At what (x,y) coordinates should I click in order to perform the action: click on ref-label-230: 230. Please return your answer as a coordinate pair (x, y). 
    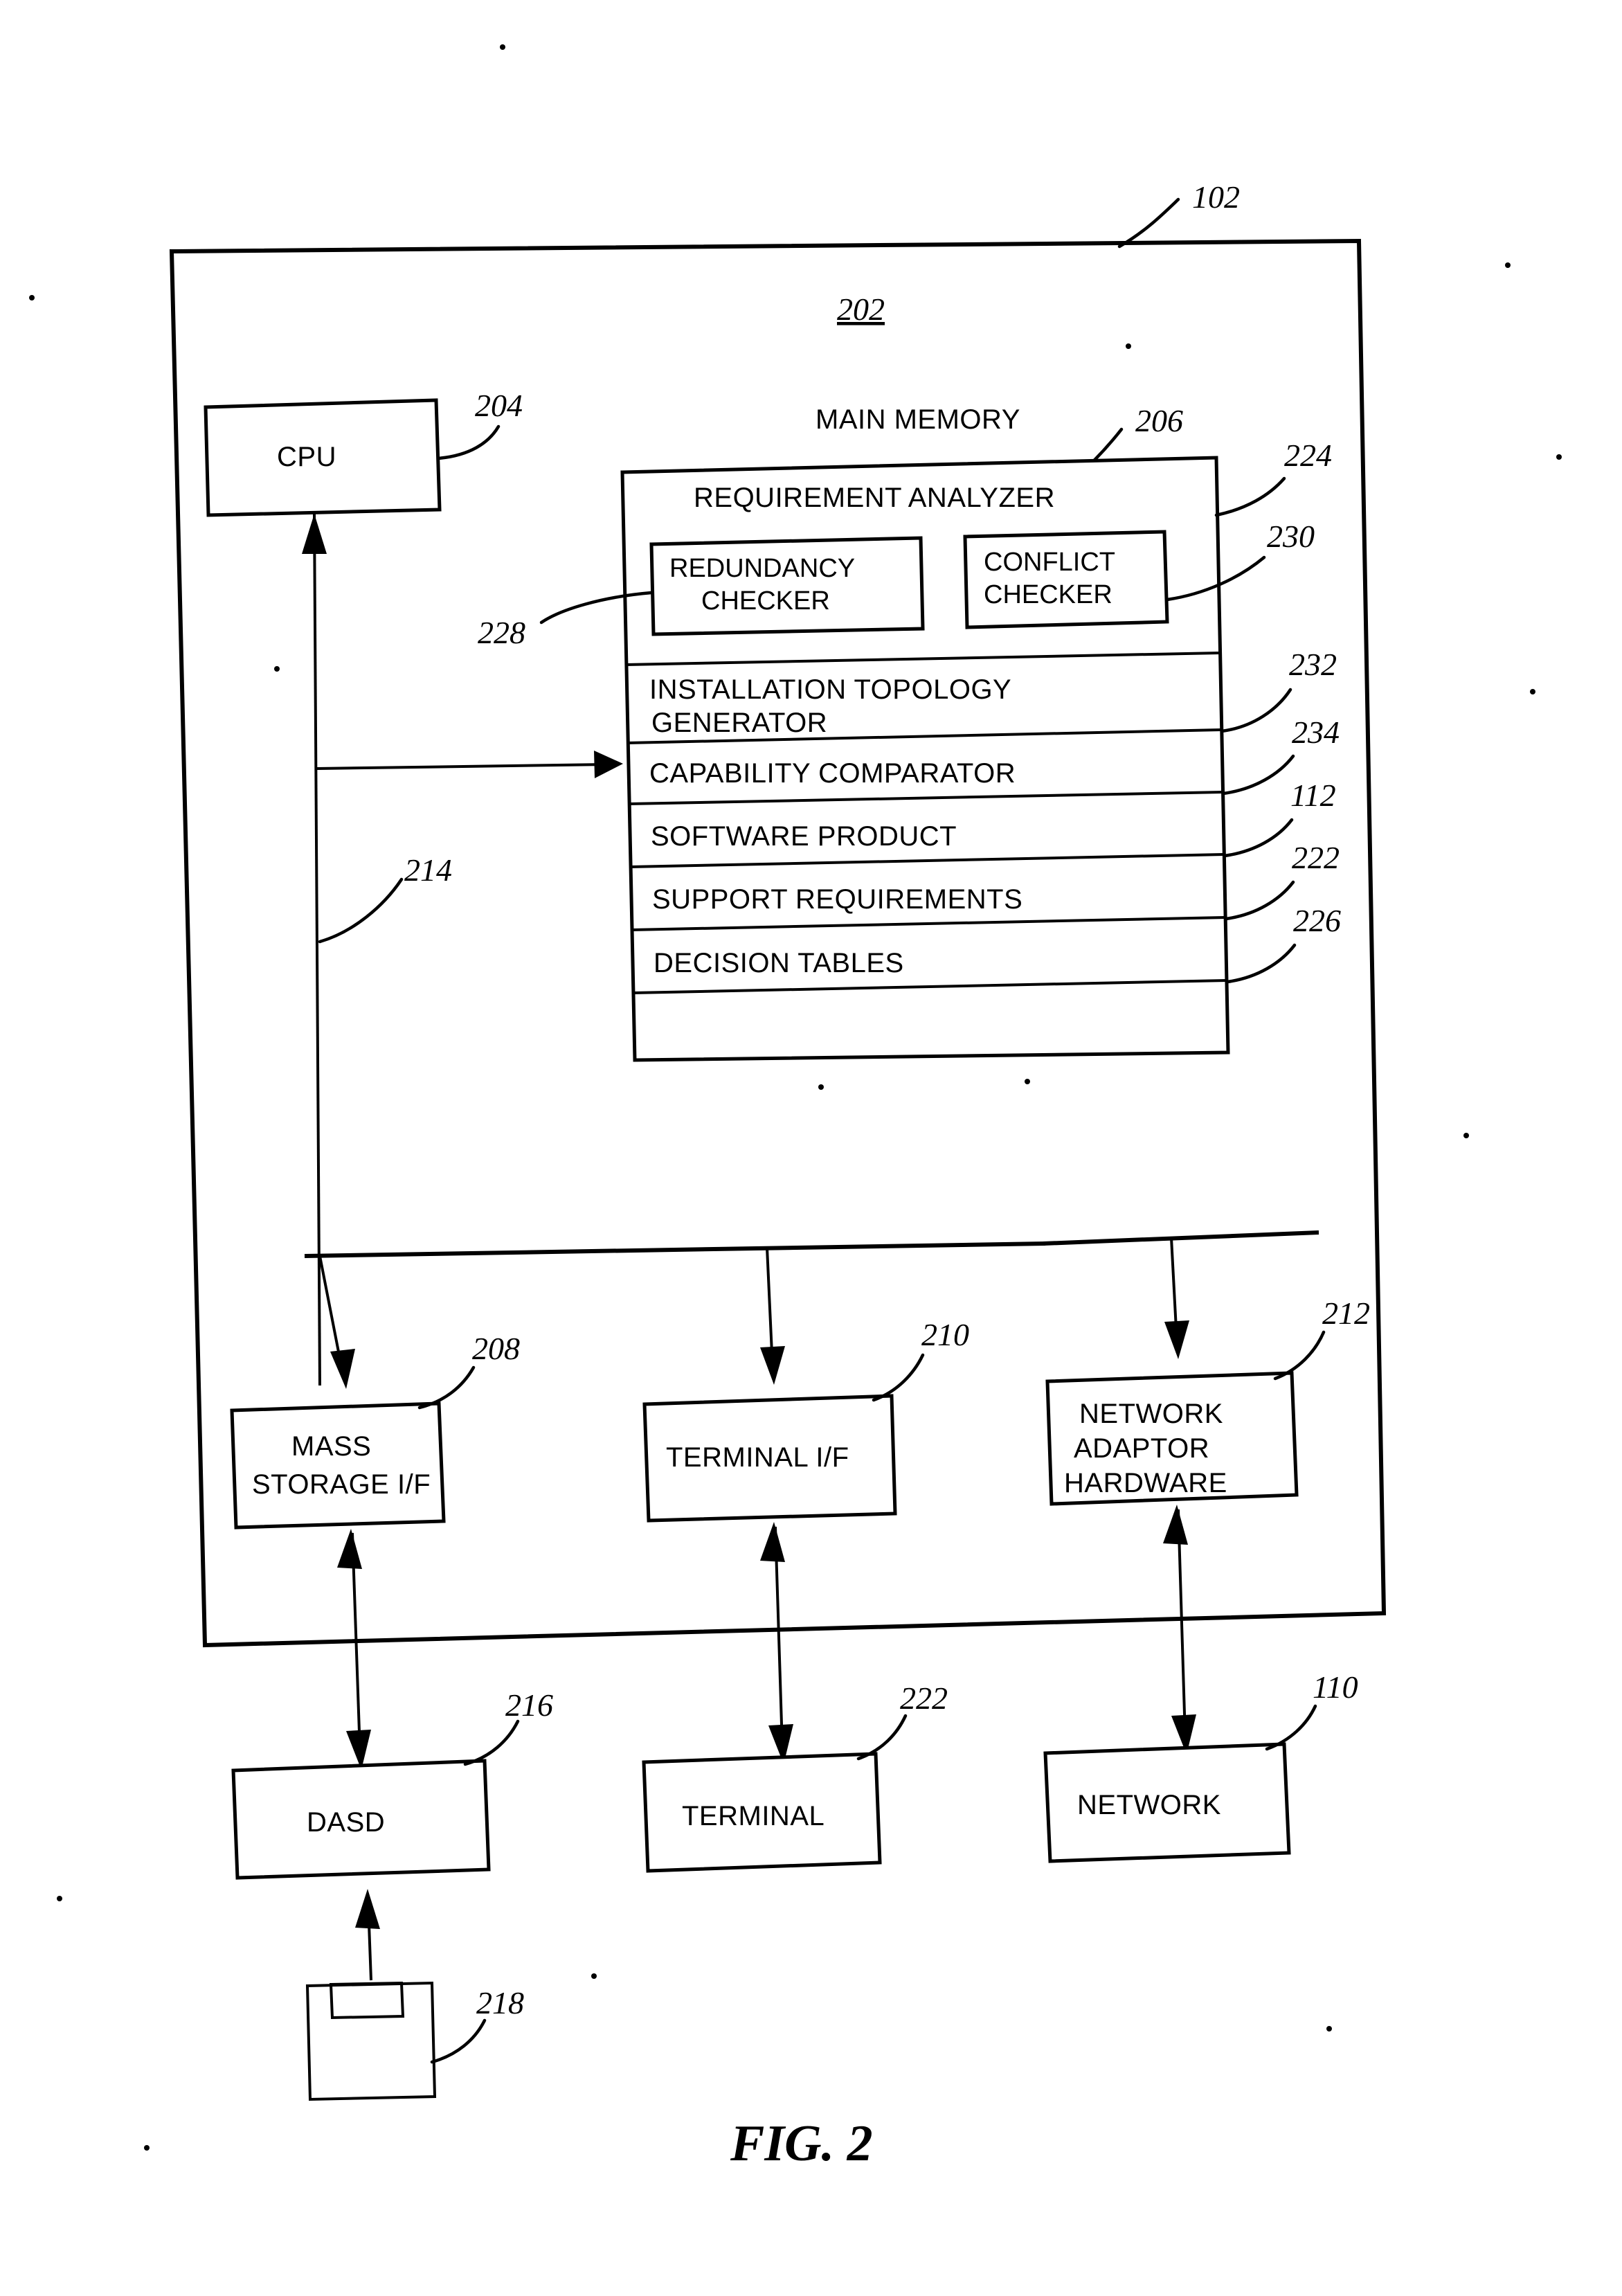
    Looking at the image, I should click on (1291, 536).